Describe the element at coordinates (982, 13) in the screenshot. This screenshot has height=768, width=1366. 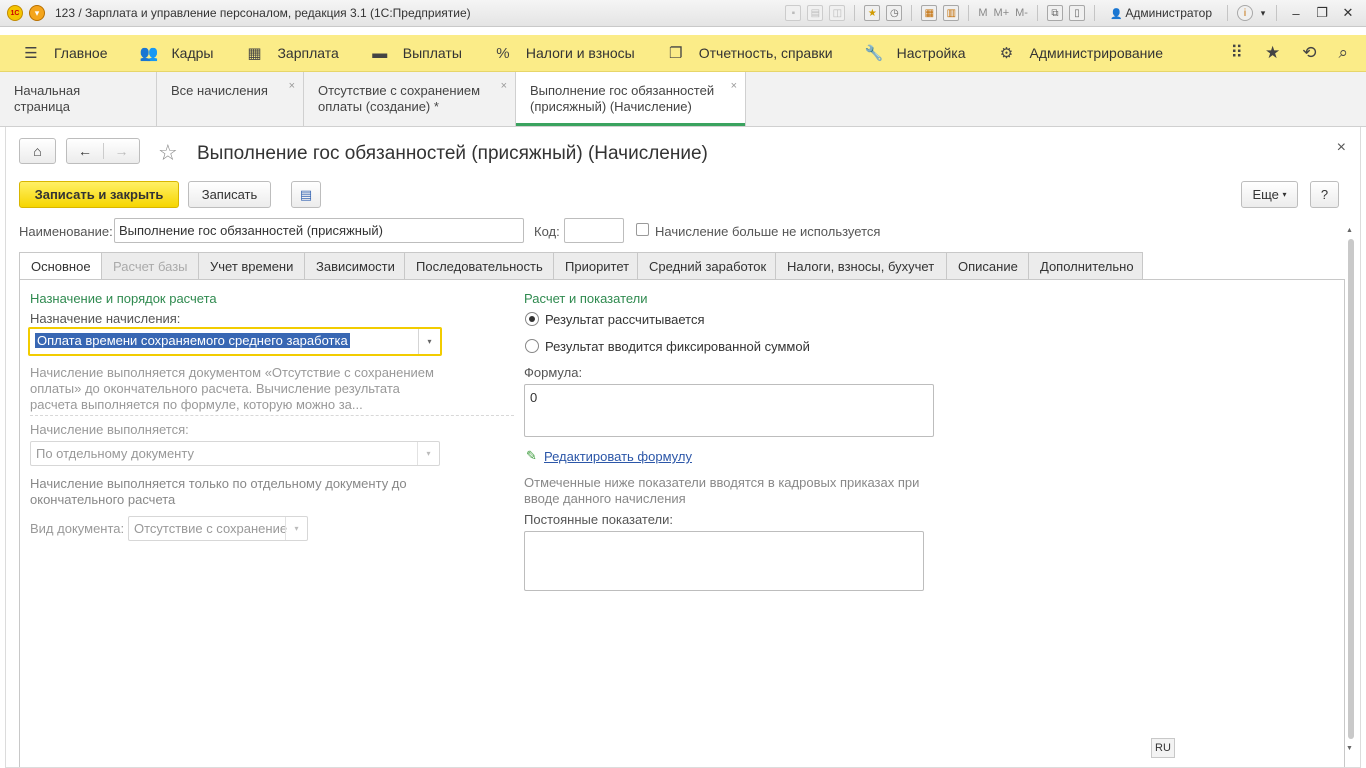
I see `memory-m-button: M` at that location.